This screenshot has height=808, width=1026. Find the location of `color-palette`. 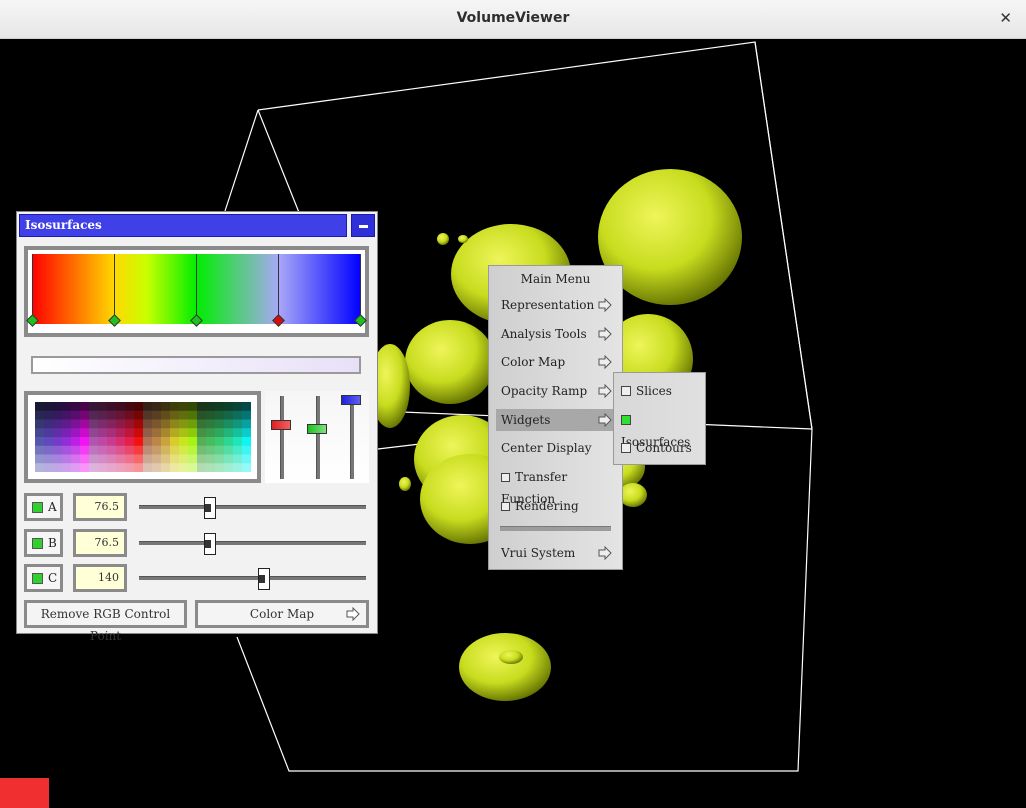

color-palette is located at coordinates (143, 437).